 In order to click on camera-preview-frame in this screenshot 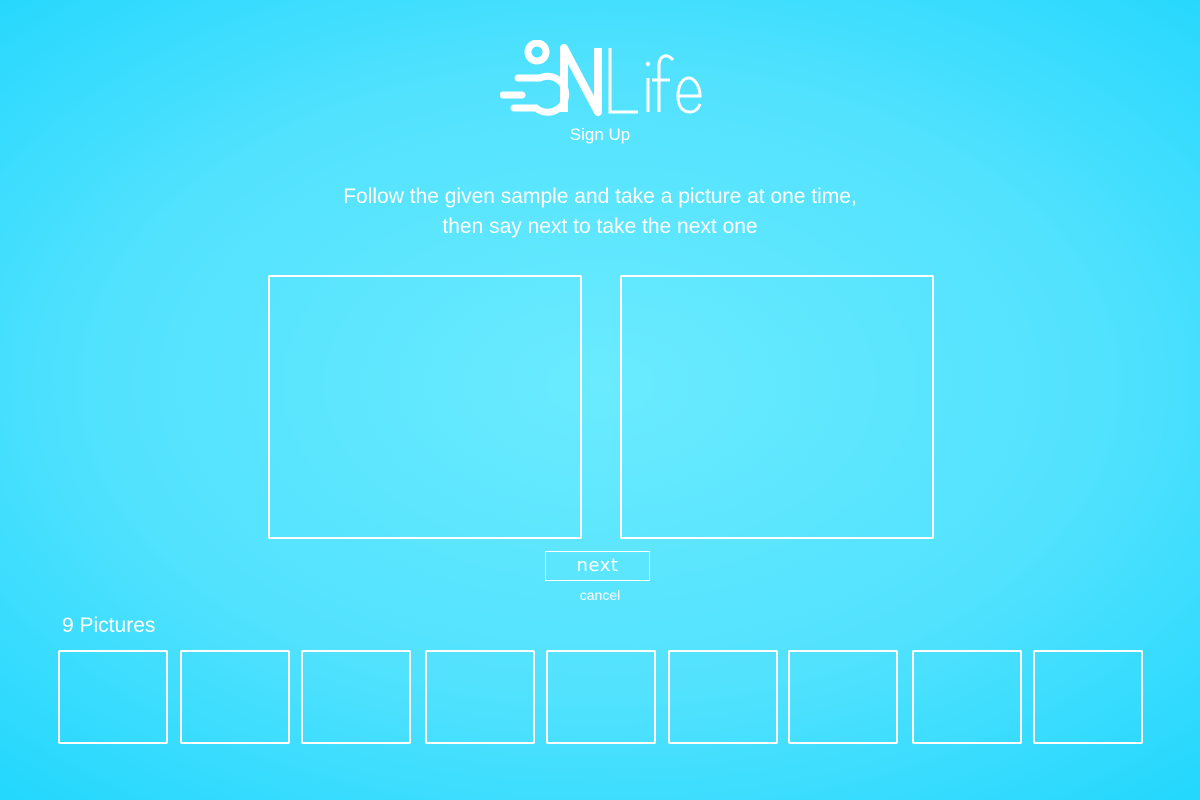, I will do `click(777, 407)`.